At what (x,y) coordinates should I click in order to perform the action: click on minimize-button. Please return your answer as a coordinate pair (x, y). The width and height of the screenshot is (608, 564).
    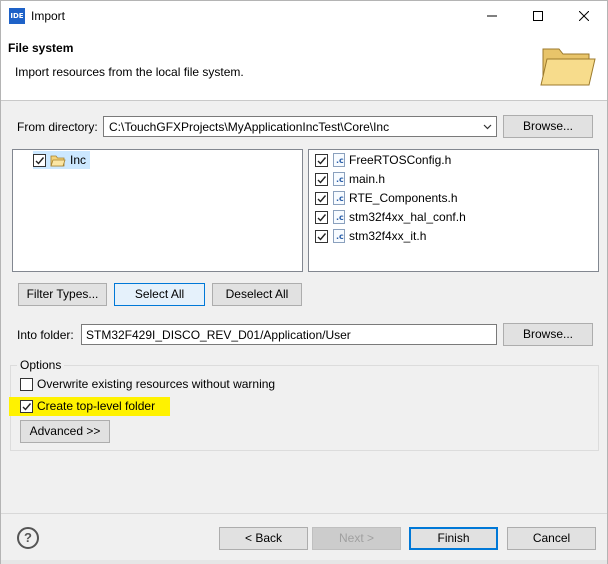
    Looking at the image, I should click on (492, 16).